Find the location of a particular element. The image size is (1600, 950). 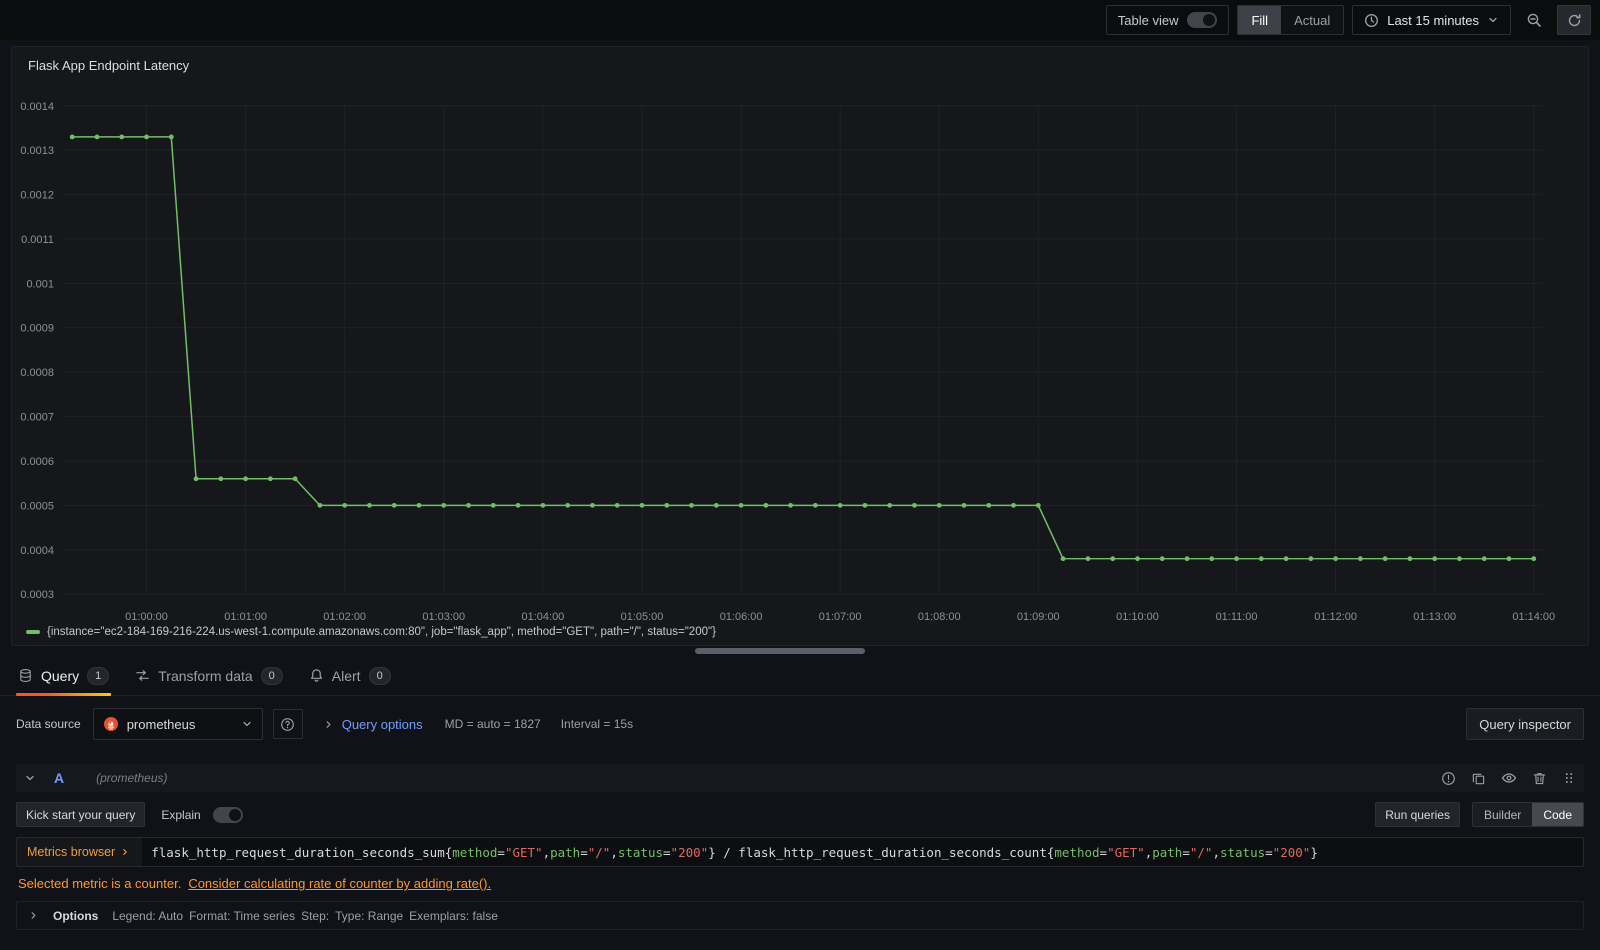

run-queries-button: Run queries is located at coordinates (1417, 814).